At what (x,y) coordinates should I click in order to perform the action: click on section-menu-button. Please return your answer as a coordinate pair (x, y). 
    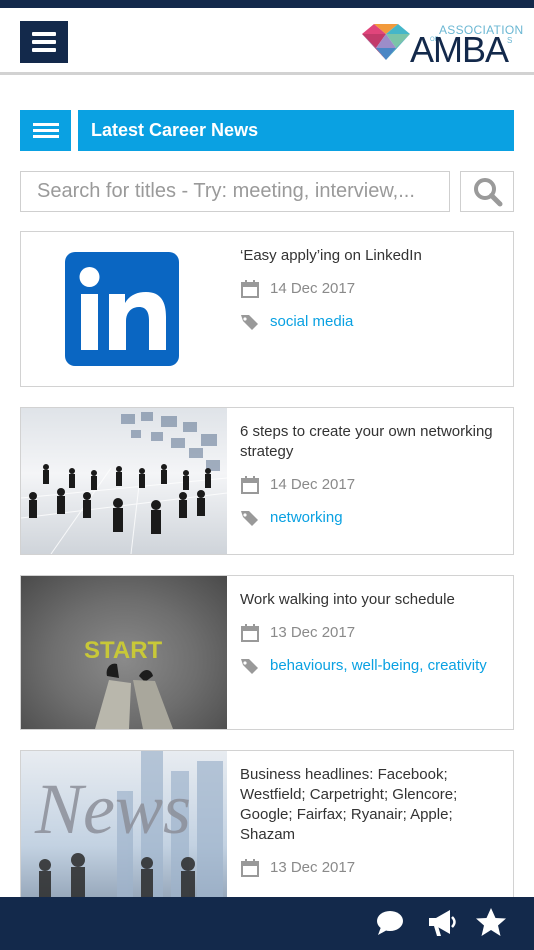
    Looking at the image, I should click on (45, 130).